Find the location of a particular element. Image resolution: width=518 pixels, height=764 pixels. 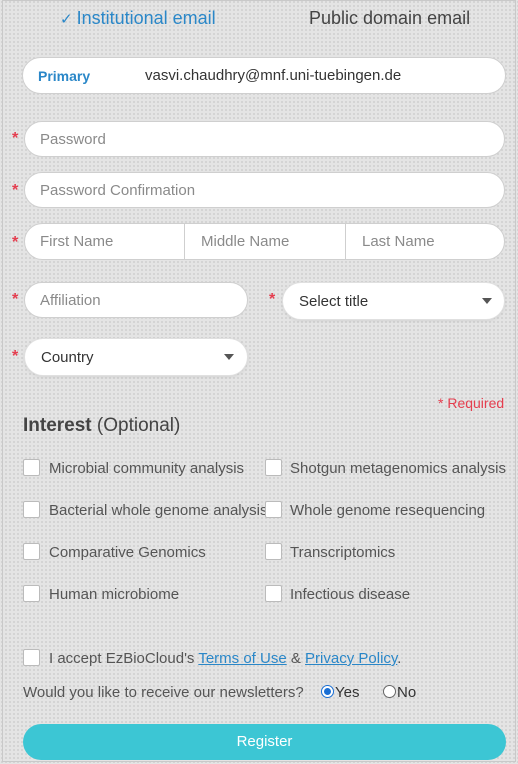

terms-amp: & is located at coordinates (296, 658).